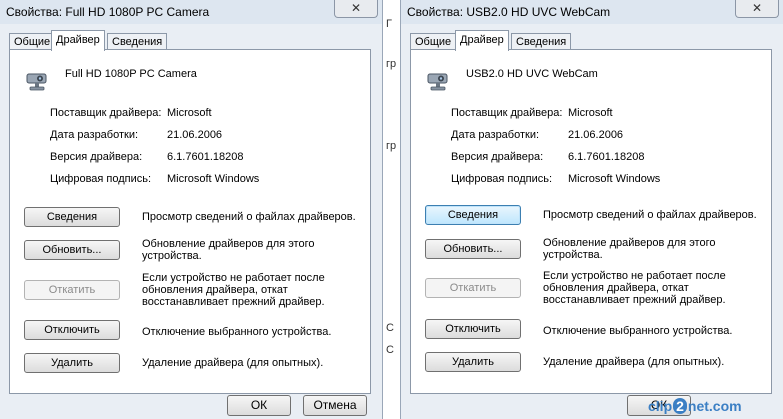 Image resolution: width=783 pixels, height=419 pixels. What do you see at coordinates (680, 406) in the screenshot?
I see `watermark-text-middle: 2` at bounding box center [680, 406].